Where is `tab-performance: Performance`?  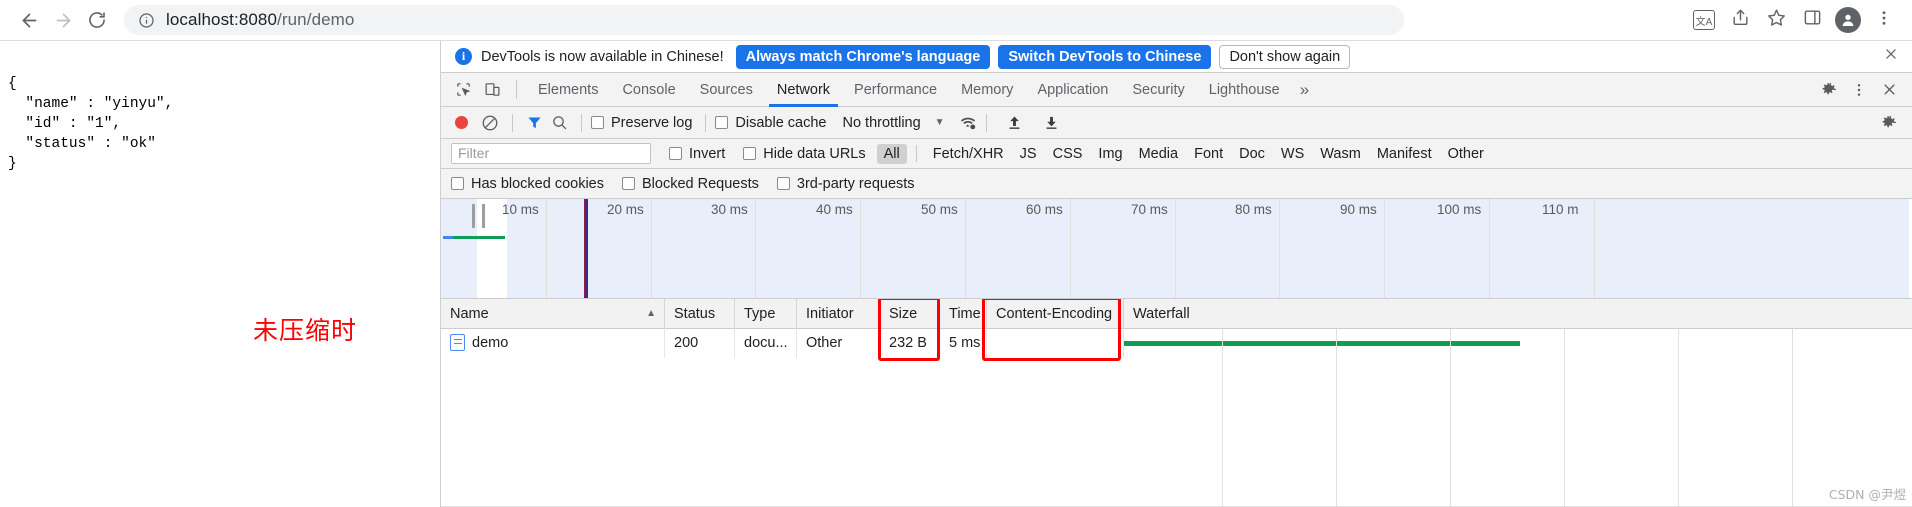 tab-performance: Performance is located at coordinates (895, 90).